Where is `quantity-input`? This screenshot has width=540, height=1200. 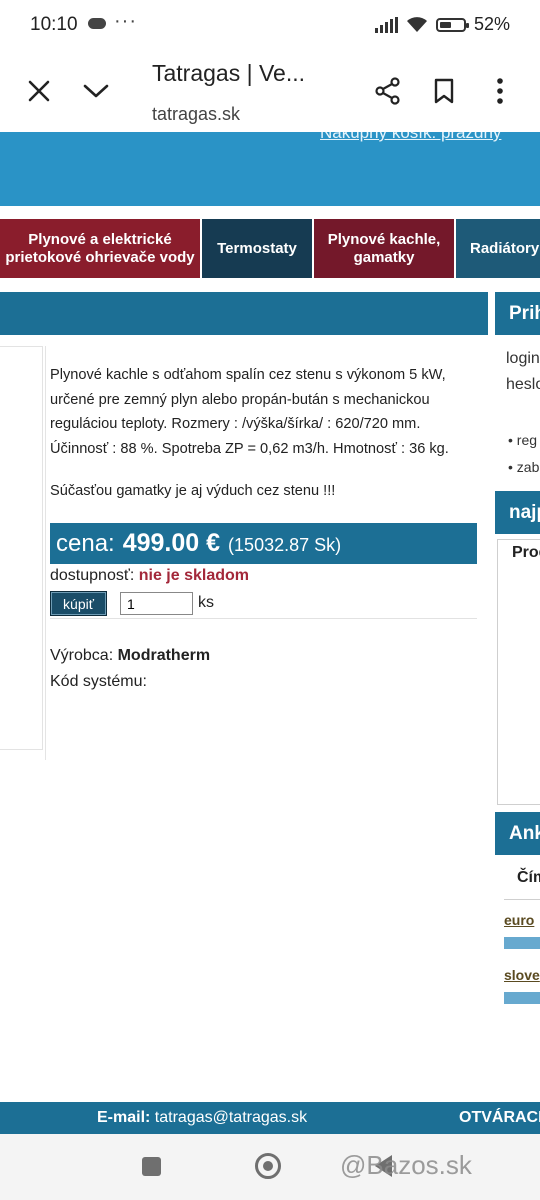 quantity-input is located at coordinates (156, 603).